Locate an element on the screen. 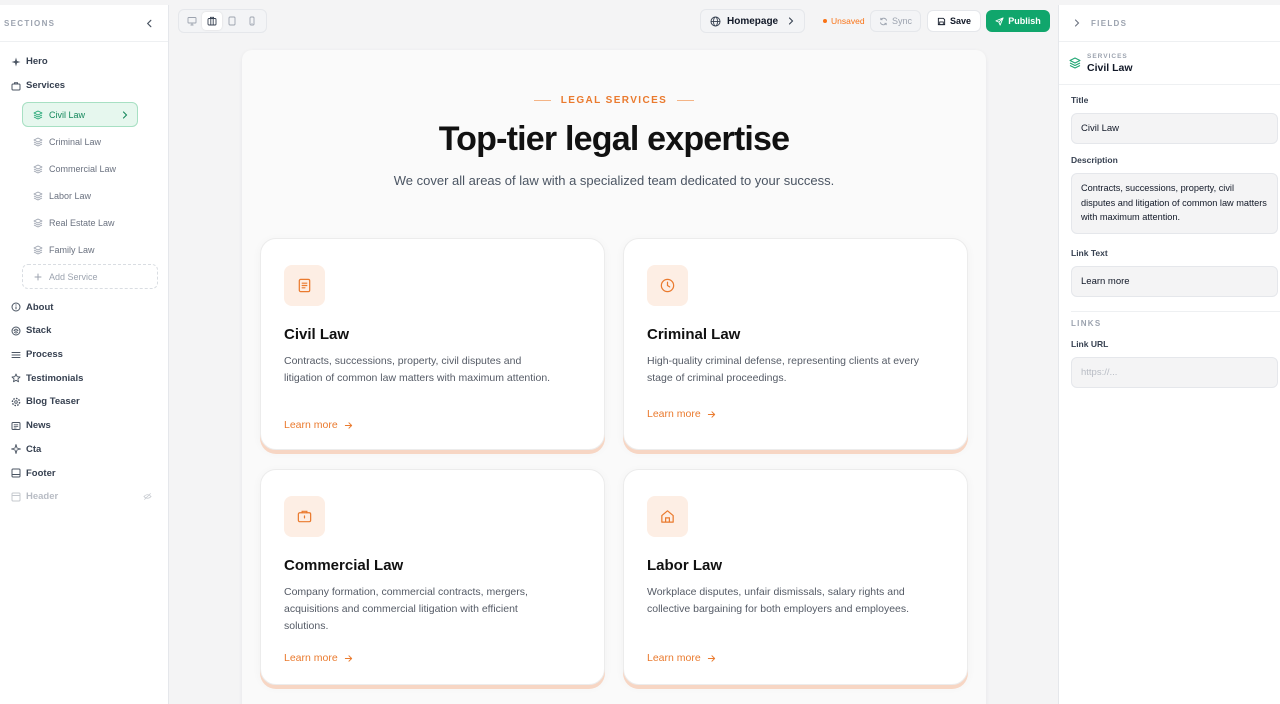 The image size is (1280, 704). globe-icon is located at coordinates (715, 21).